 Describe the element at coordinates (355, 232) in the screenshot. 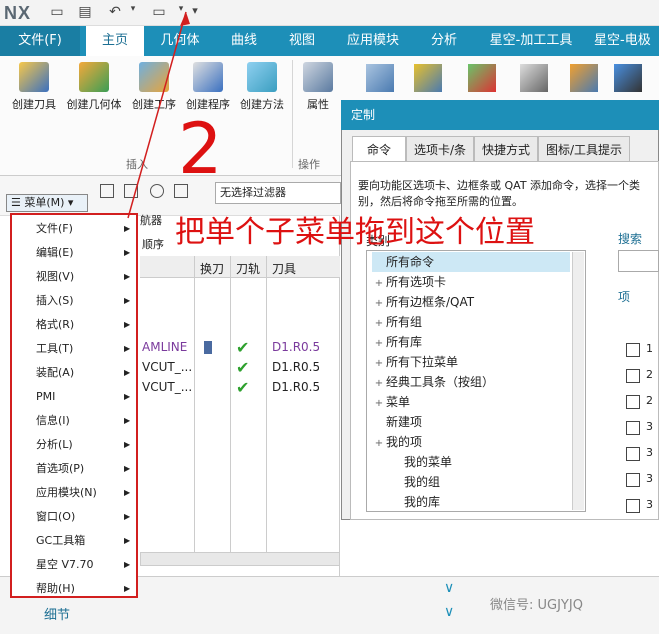

I see `annotation-text: 把单个子菜单拖到这个位置` at that location.